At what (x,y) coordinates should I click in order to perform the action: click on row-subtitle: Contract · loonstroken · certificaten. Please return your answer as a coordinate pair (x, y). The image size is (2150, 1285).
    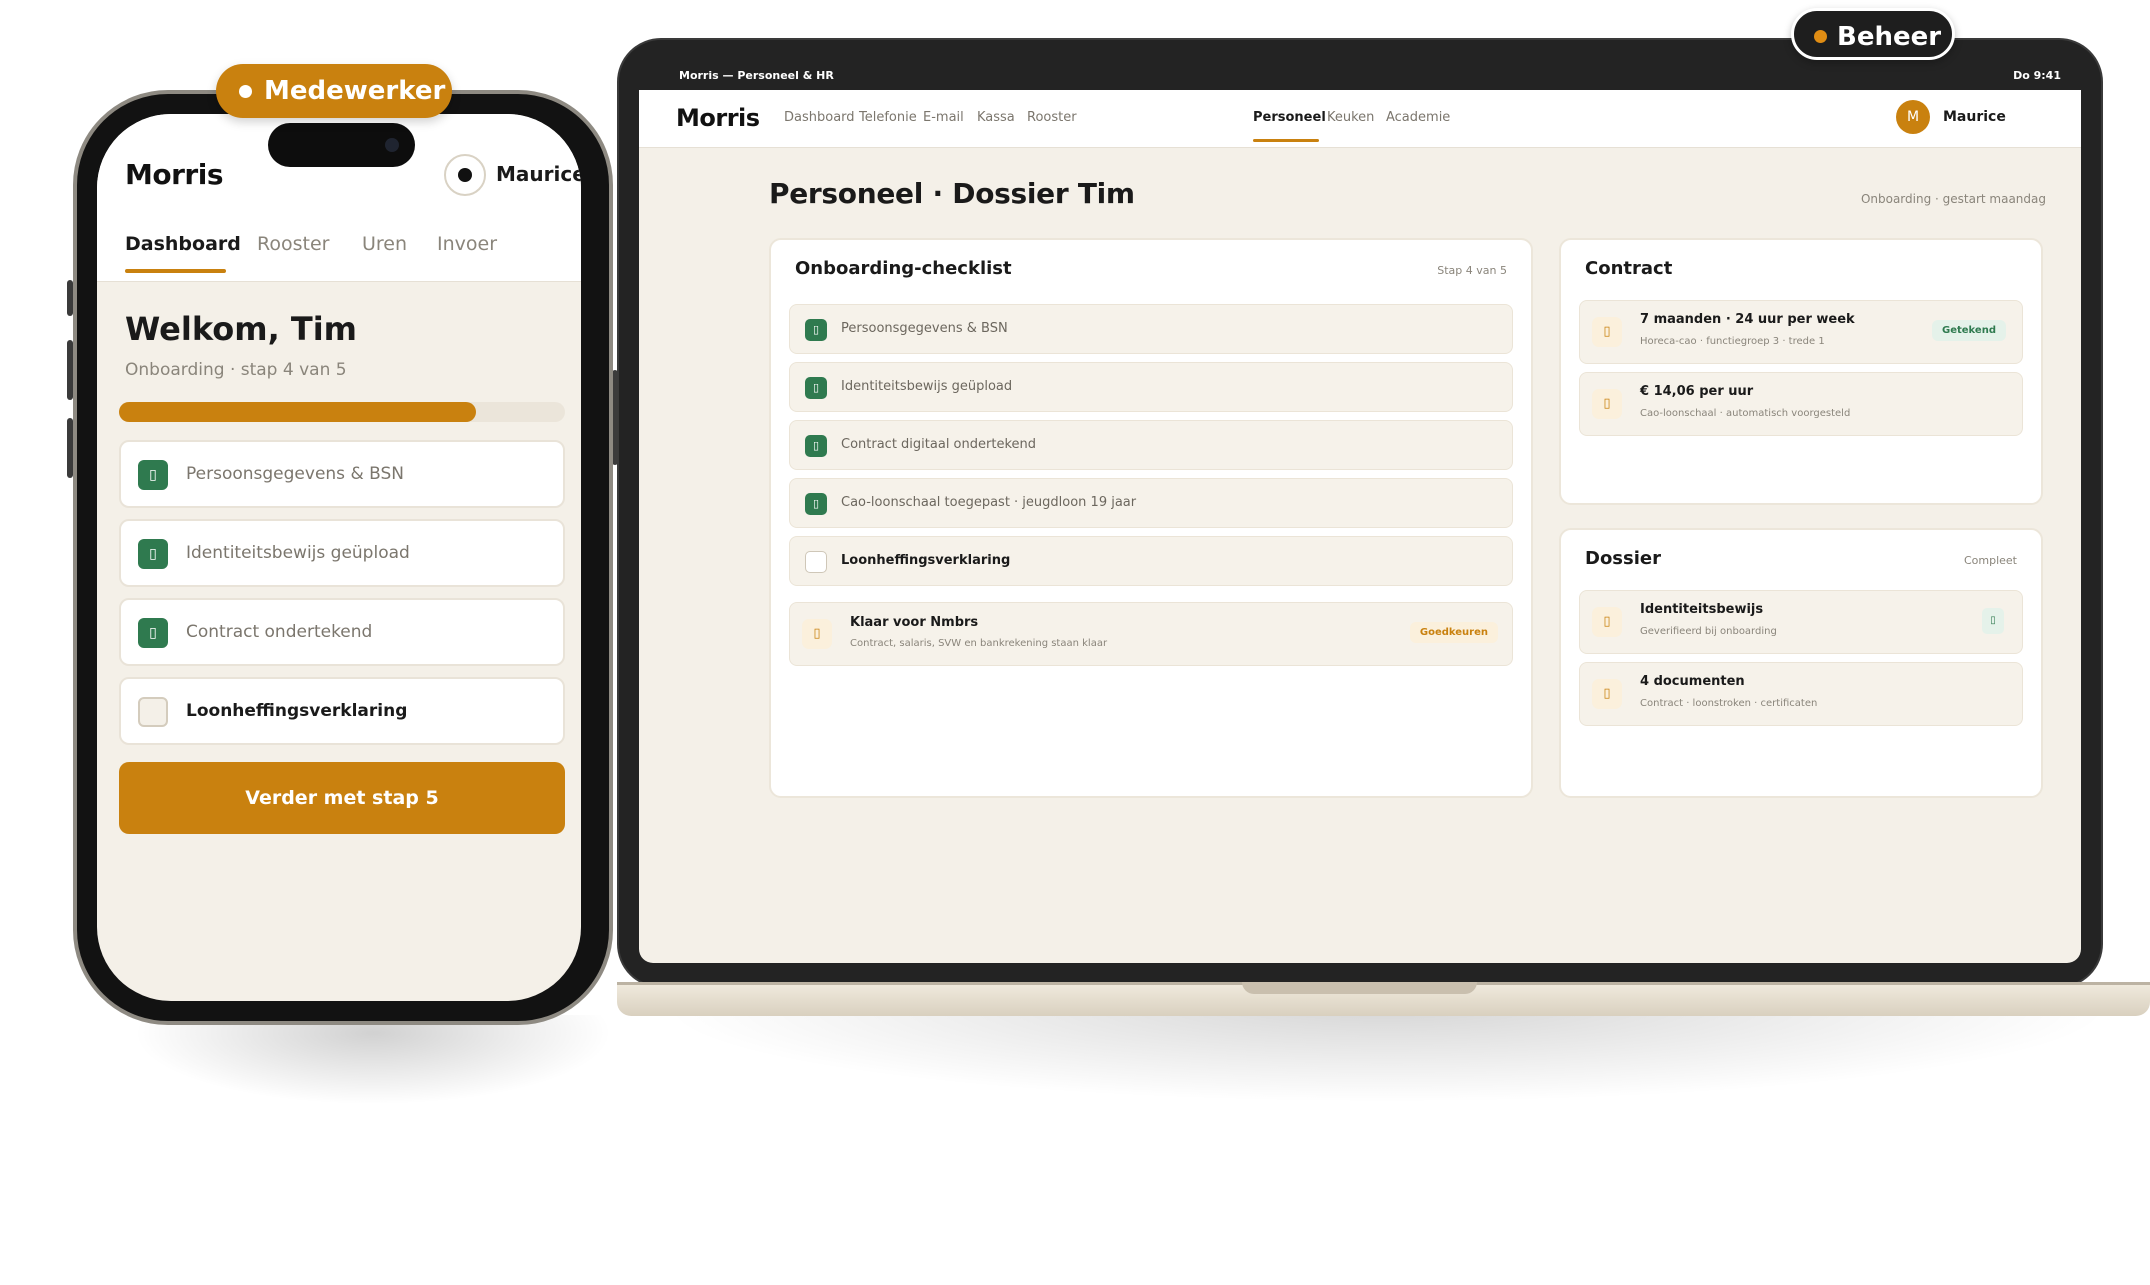
    Looking at the image, I should click on (1729, 703).